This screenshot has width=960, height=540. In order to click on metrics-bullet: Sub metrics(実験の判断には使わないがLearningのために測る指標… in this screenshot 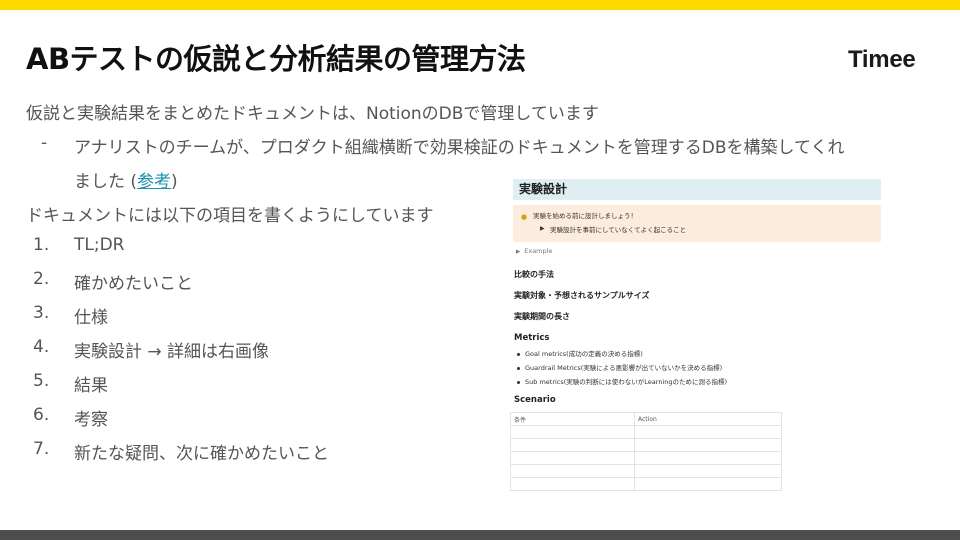, I will do `click(622, 381)`.